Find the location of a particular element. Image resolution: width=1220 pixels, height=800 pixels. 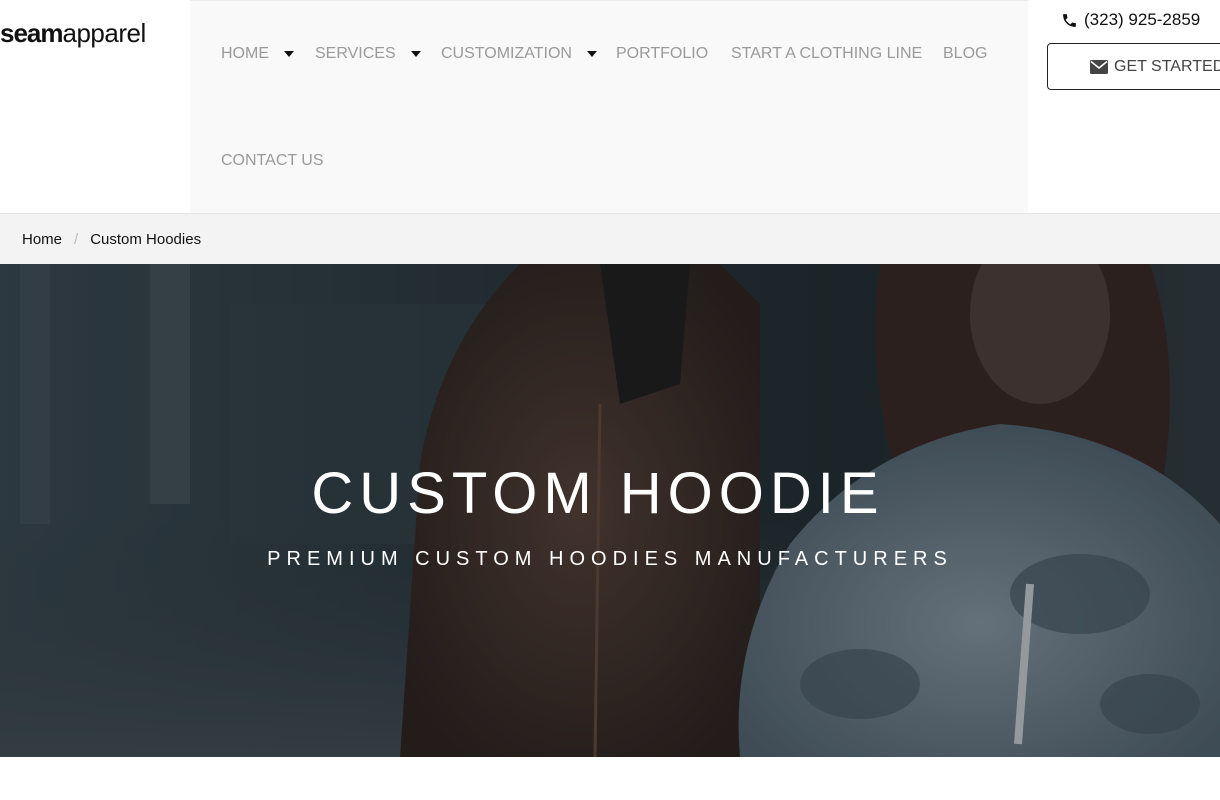

logo-bold: seam is located at coordinates (31, 33).